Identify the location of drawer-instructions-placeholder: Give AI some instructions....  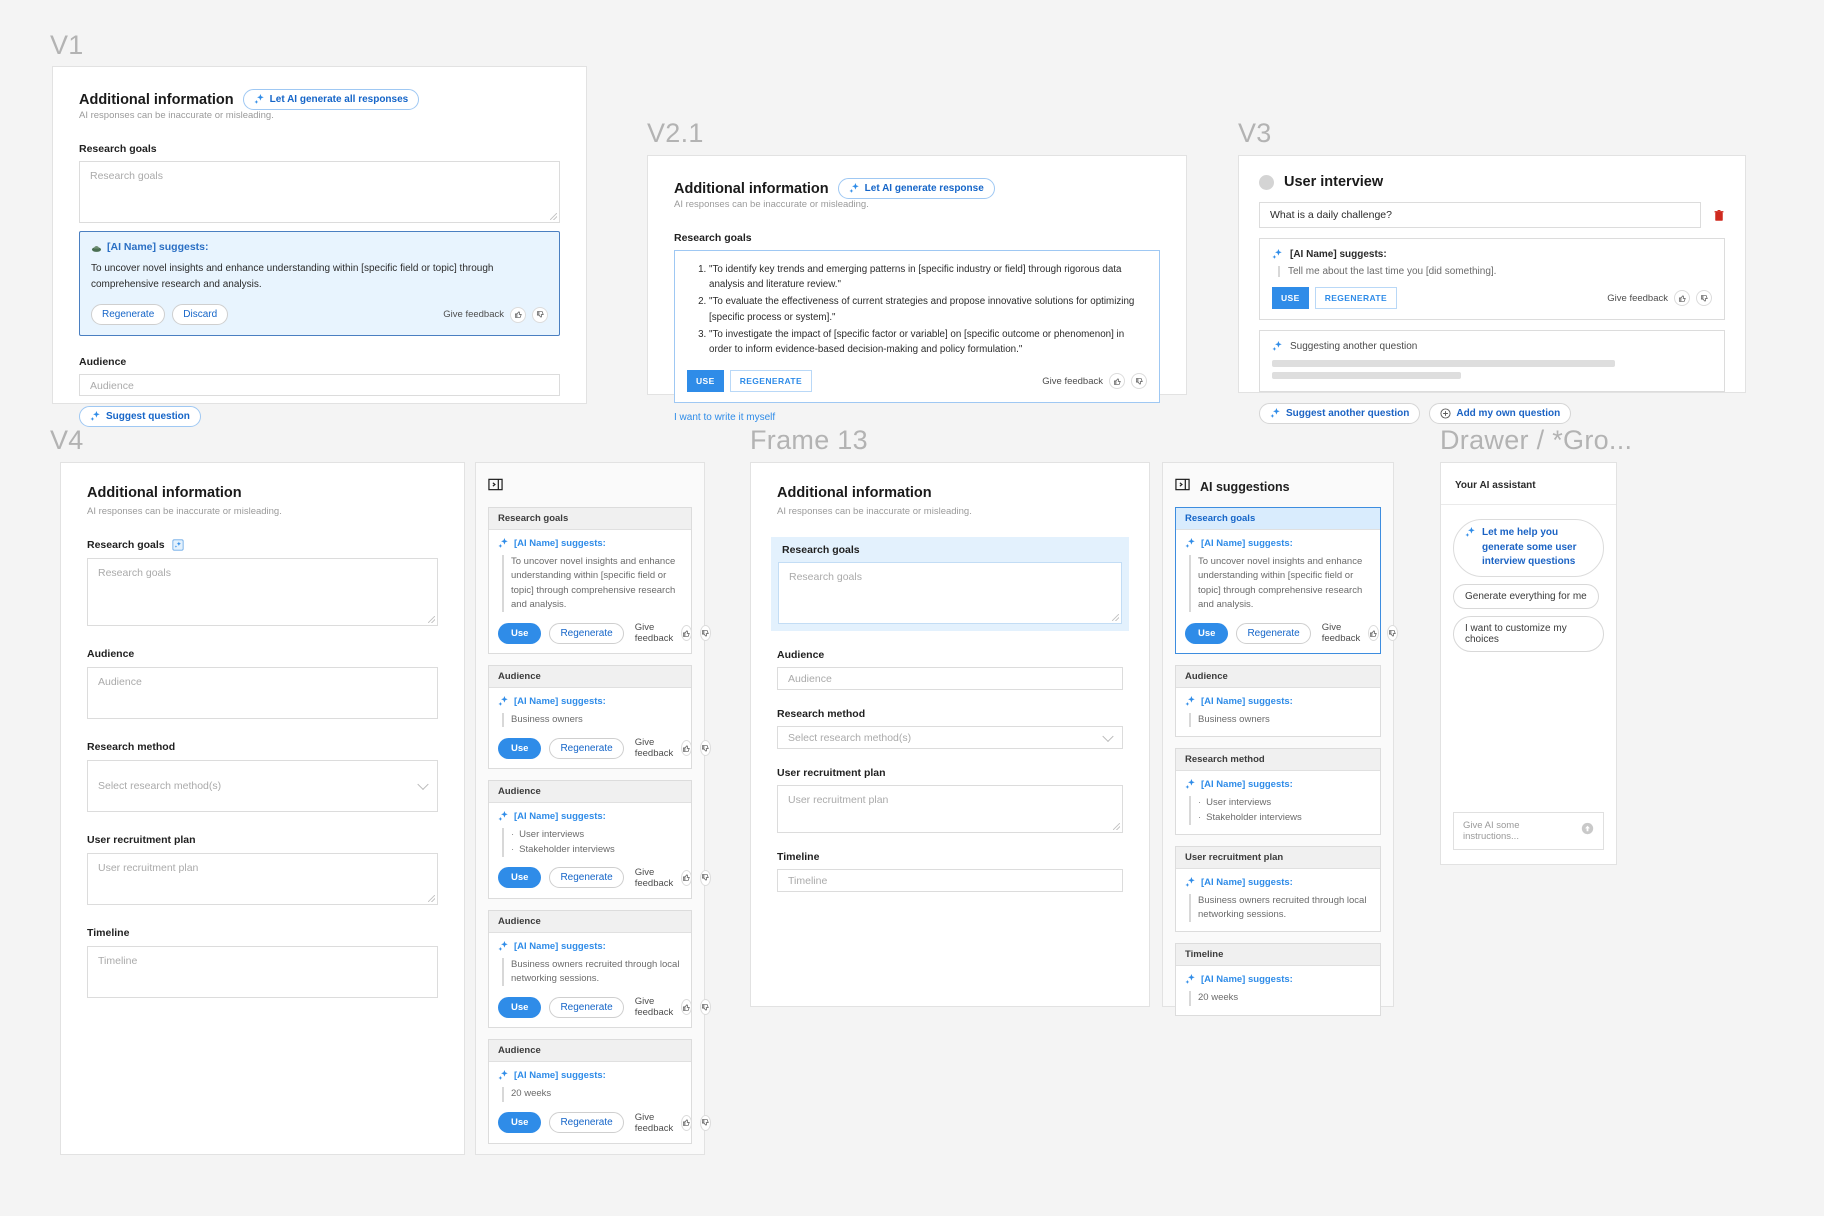
(1491, 831).